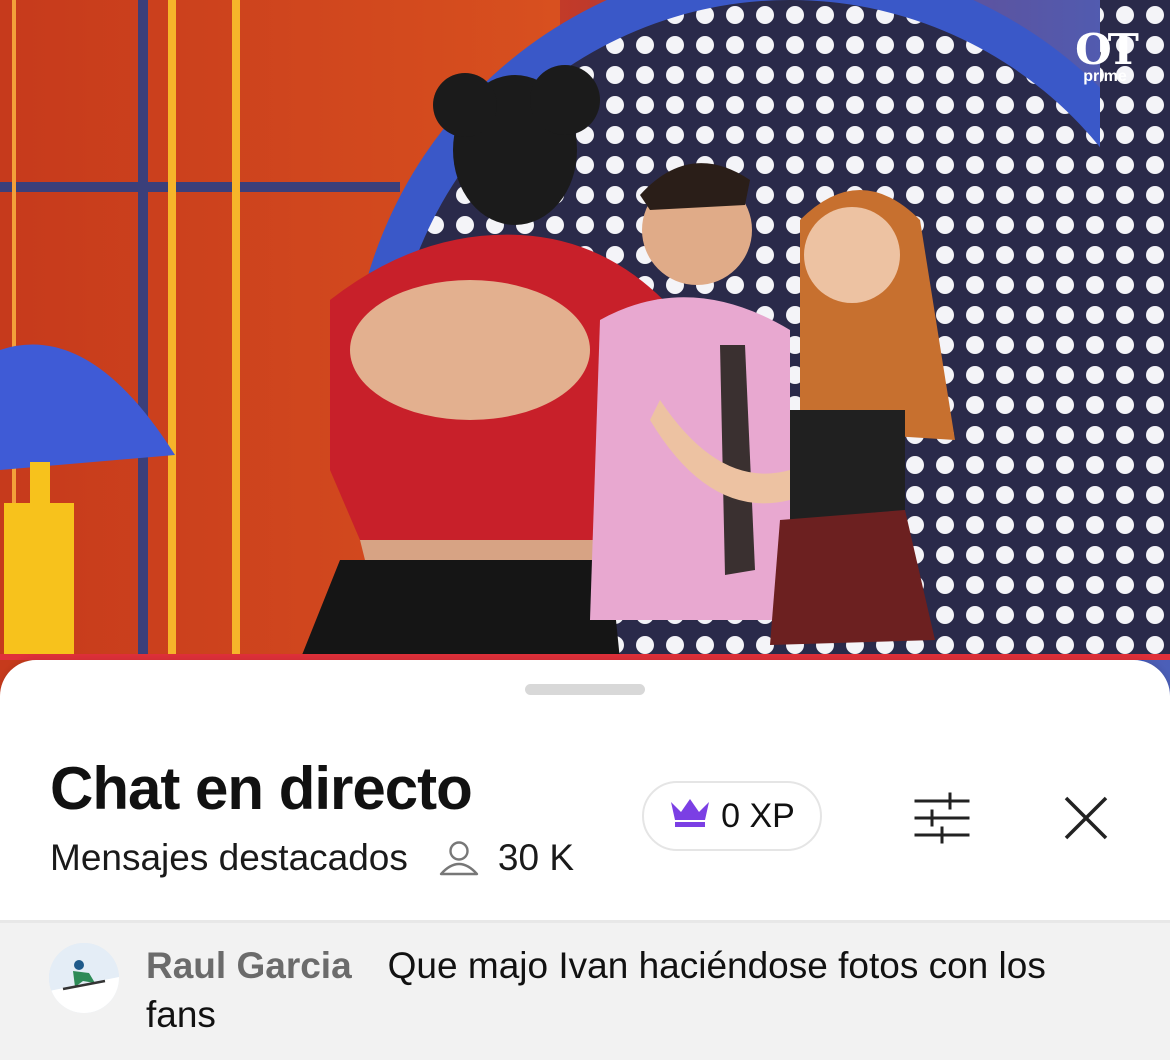  What do you see at coordinates (229, 857) in the screenshot?
I see `chat-subtitle: Mensajes destacados` at bounding box center [229, 857].